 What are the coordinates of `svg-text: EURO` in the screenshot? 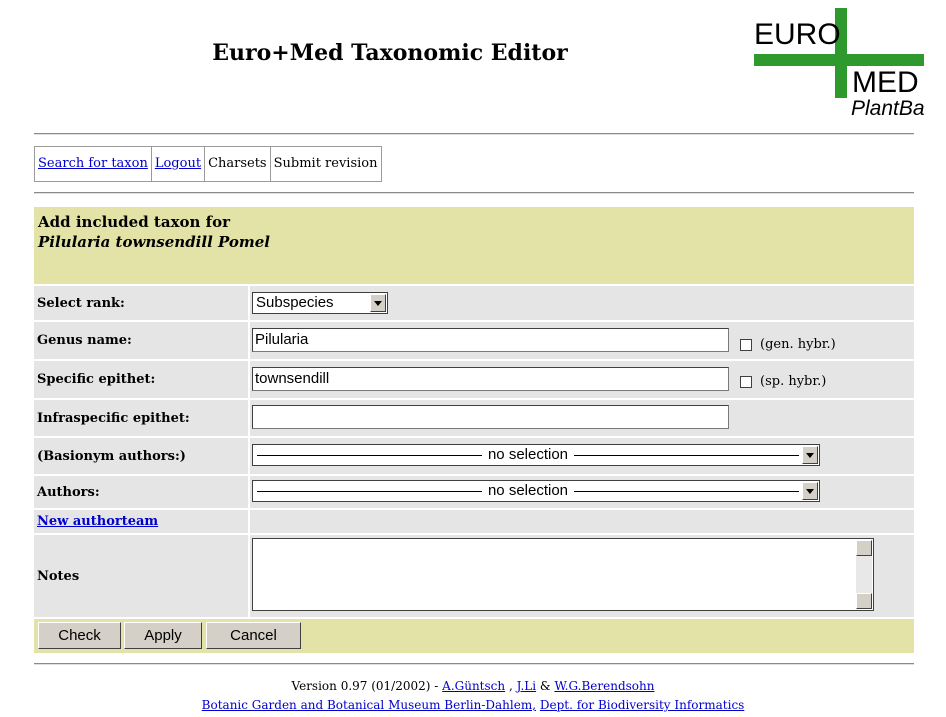 It's located at (797, 34).